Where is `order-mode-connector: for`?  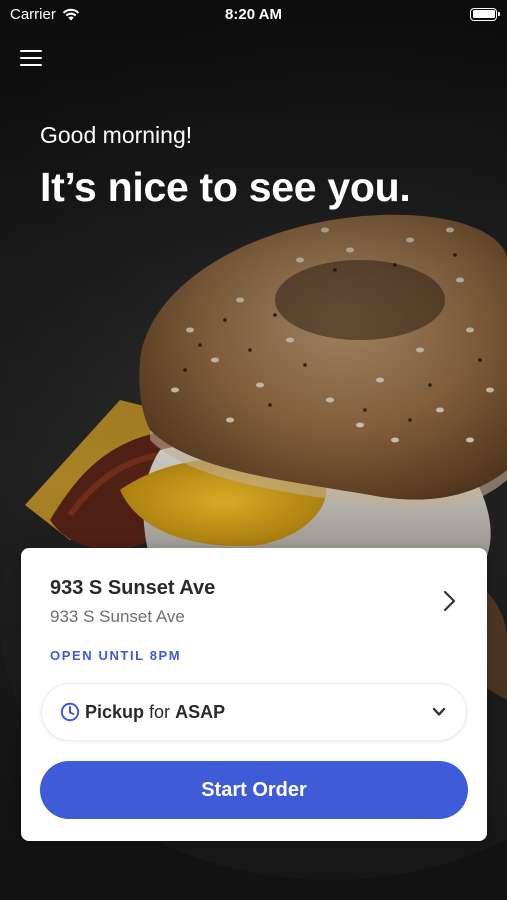
order-mode-connector: for is located at coordinates (160, 711).